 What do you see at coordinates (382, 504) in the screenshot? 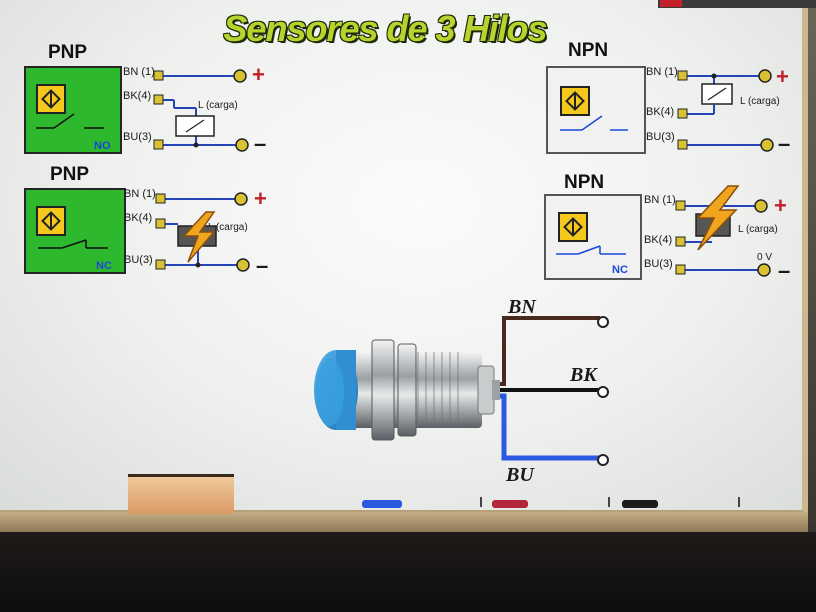
I see `blue-marker` at bounding box center [382, 504].